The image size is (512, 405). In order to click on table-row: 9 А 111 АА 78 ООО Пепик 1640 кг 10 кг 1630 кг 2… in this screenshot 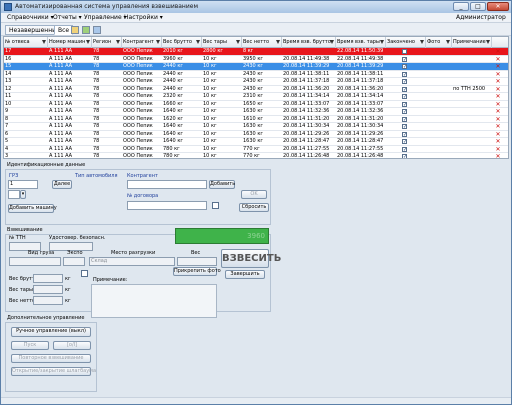, I will do `click(256, 112)`.